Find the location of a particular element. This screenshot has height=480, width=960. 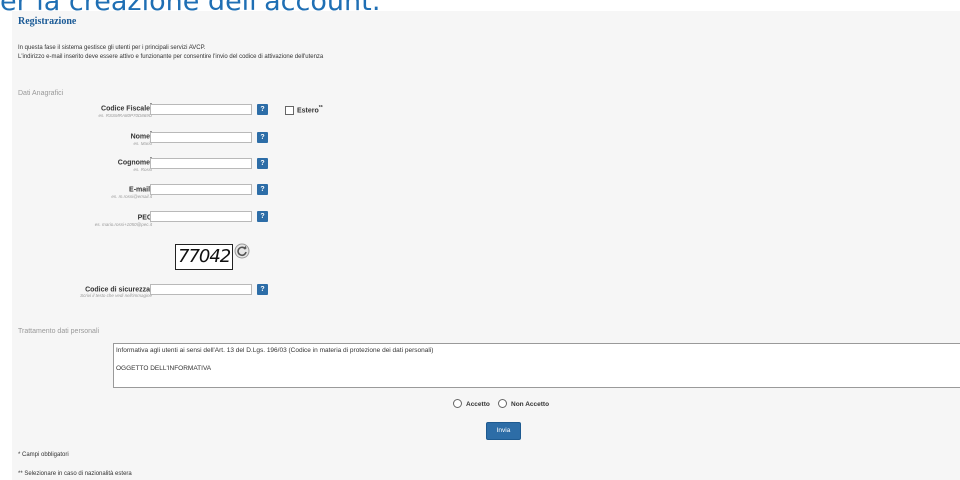

reject-label: Non Accetto is located at coordinates (530, 404).